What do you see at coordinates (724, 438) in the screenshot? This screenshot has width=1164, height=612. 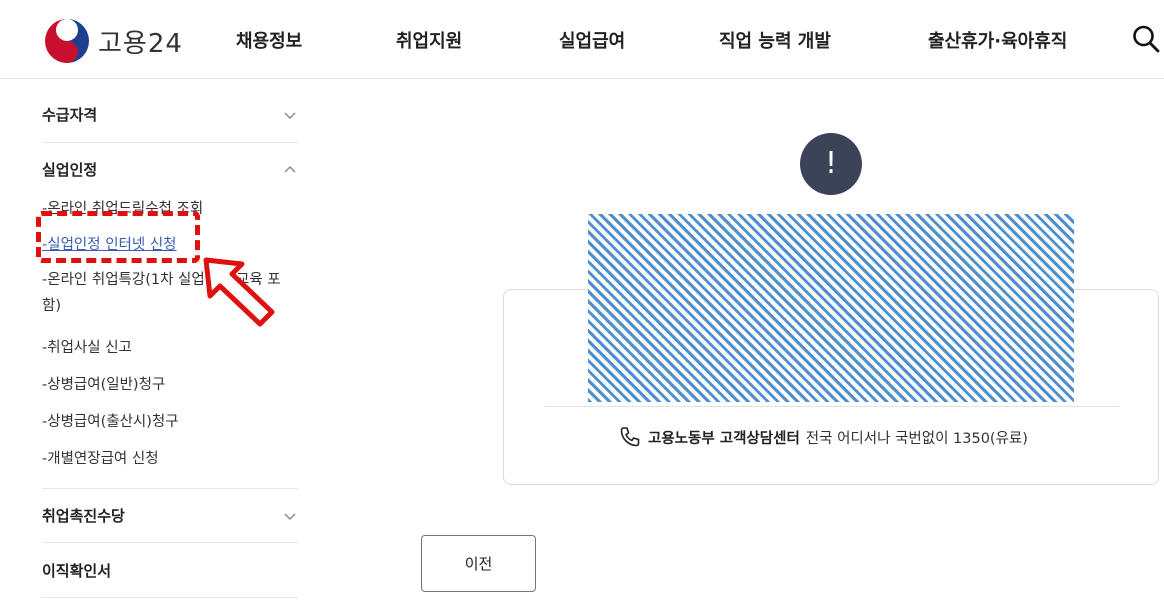 I see `contact-center-label: 고용노동부 고객상담센터` at bounding box center [724, 438].